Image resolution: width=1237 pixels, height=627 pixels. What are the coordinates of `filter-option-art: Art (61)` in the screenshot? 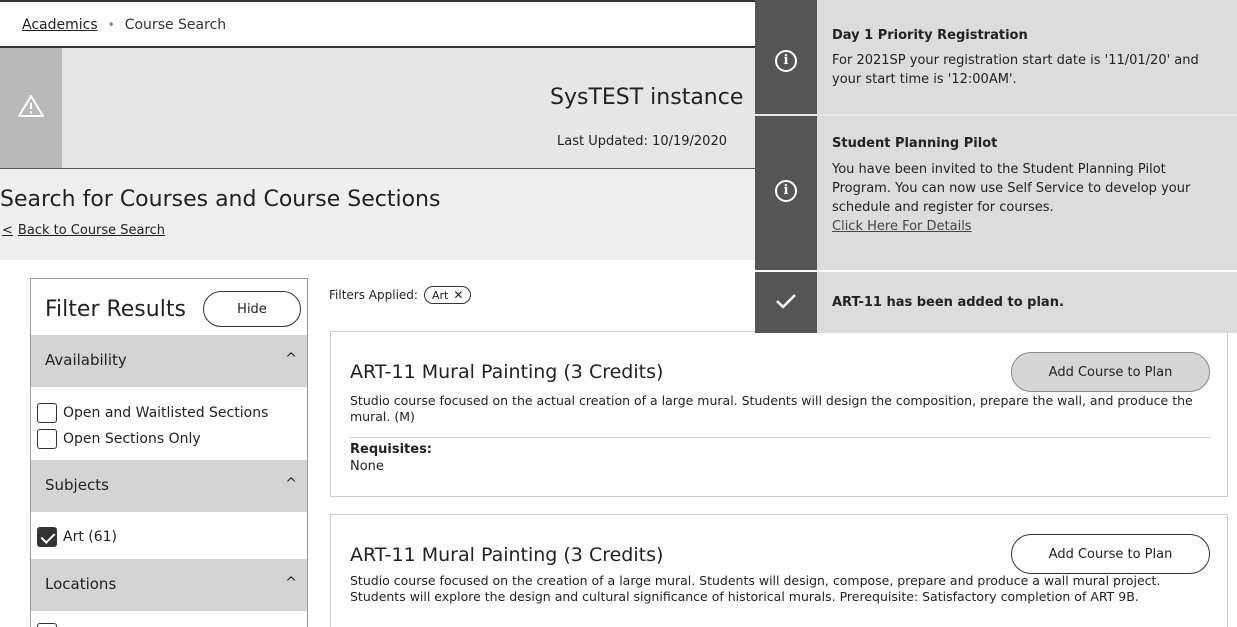 It's located at (77, 537).